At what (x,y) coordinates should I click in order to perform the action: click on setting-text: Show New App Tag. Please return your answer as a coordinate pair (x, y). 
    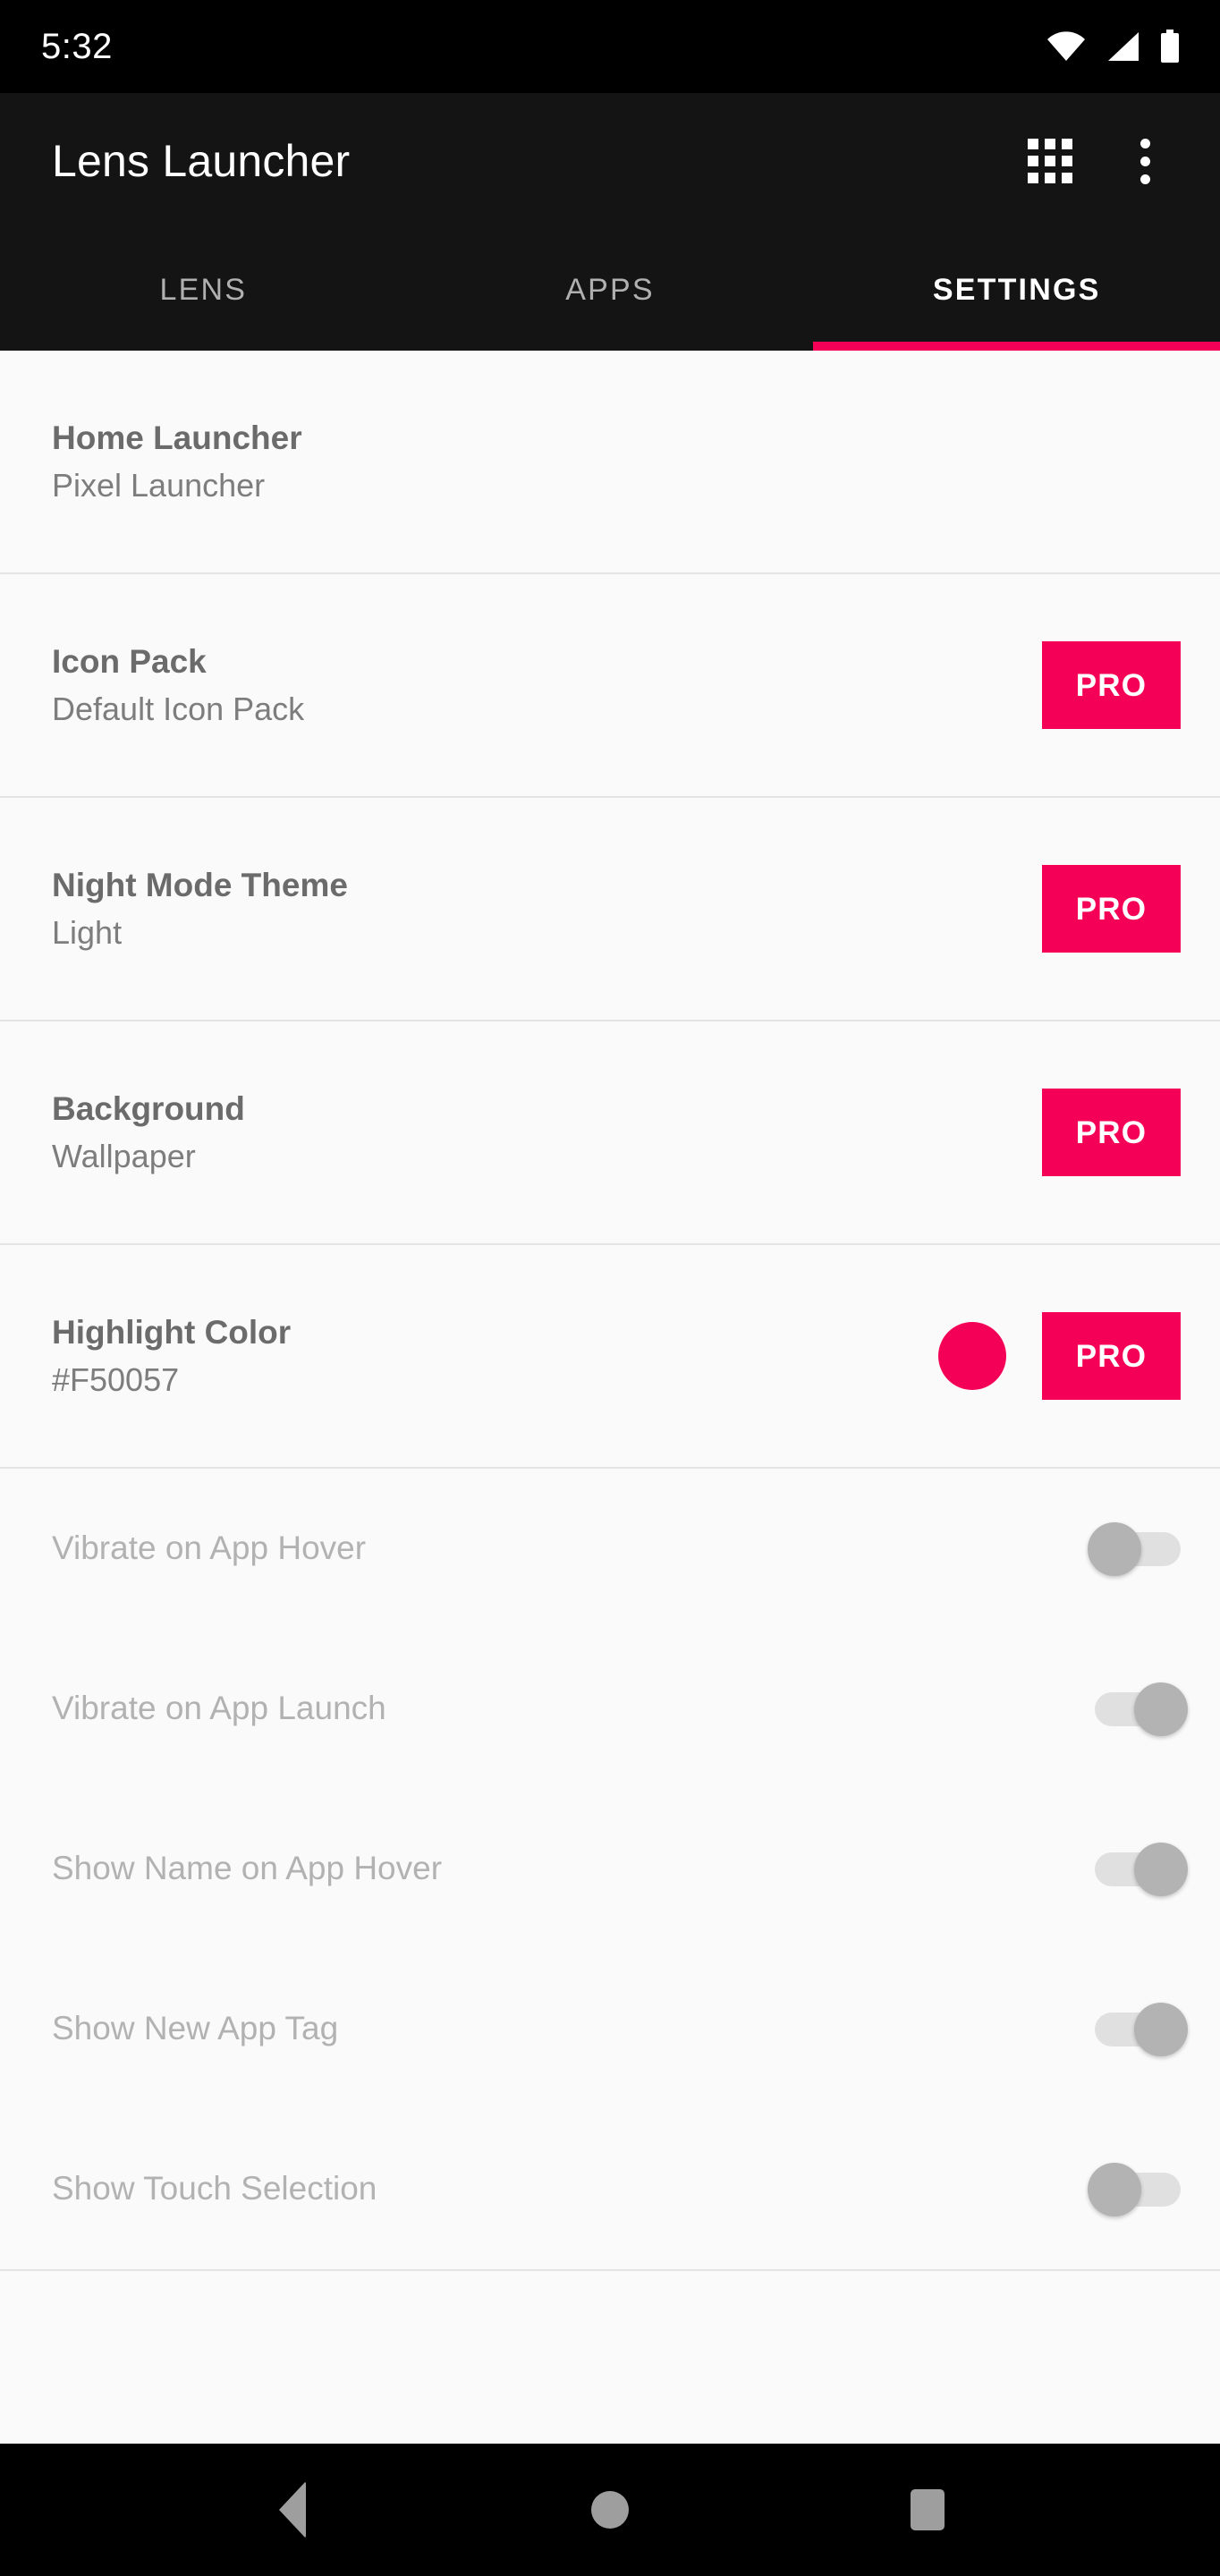
    Looking at the image, I should click on (573, 2028).